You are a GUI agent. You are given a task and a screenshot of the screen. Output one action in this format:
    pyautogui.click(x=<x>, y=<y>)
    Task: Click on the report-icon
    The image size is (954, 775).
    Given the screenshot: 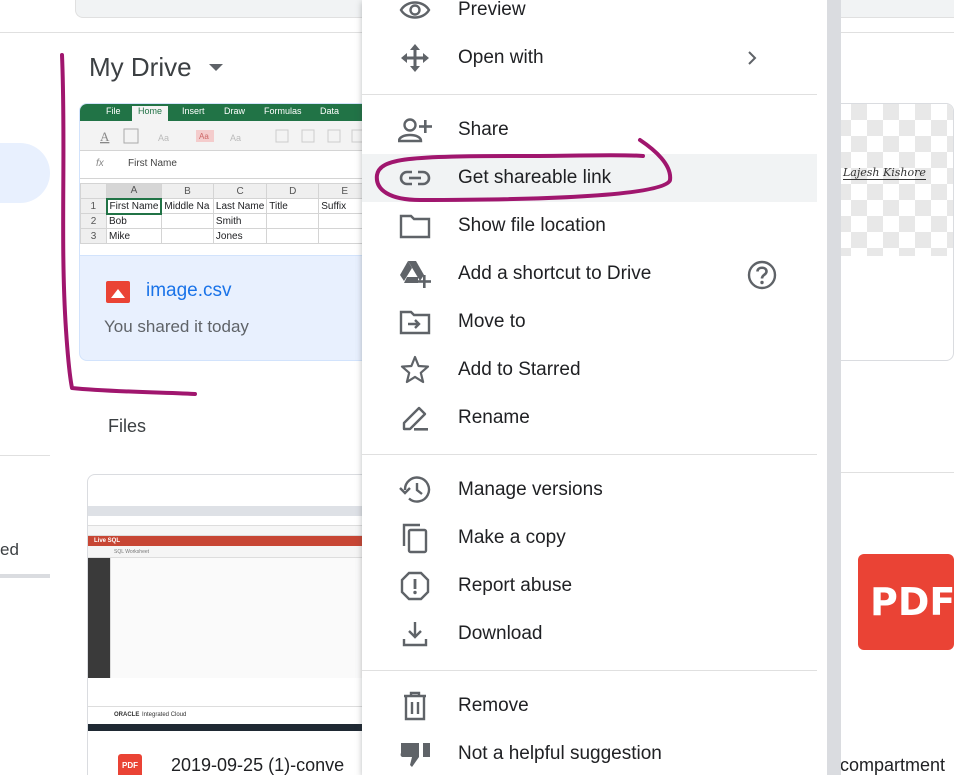 What is the action you would take?
    pyautogui.click(x=415, y=586)
    